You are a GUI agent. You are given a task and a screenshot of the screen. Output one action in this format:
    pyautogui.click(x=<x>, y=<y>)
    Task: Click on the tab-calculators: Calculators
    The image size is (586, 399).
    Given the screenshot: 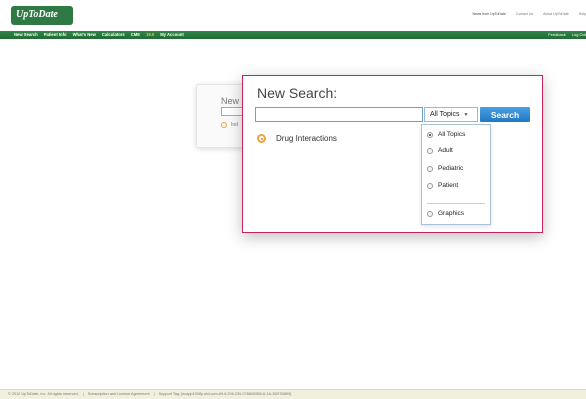 What is the action you would take?
    pyautogui.click(x=113, y=34)
    